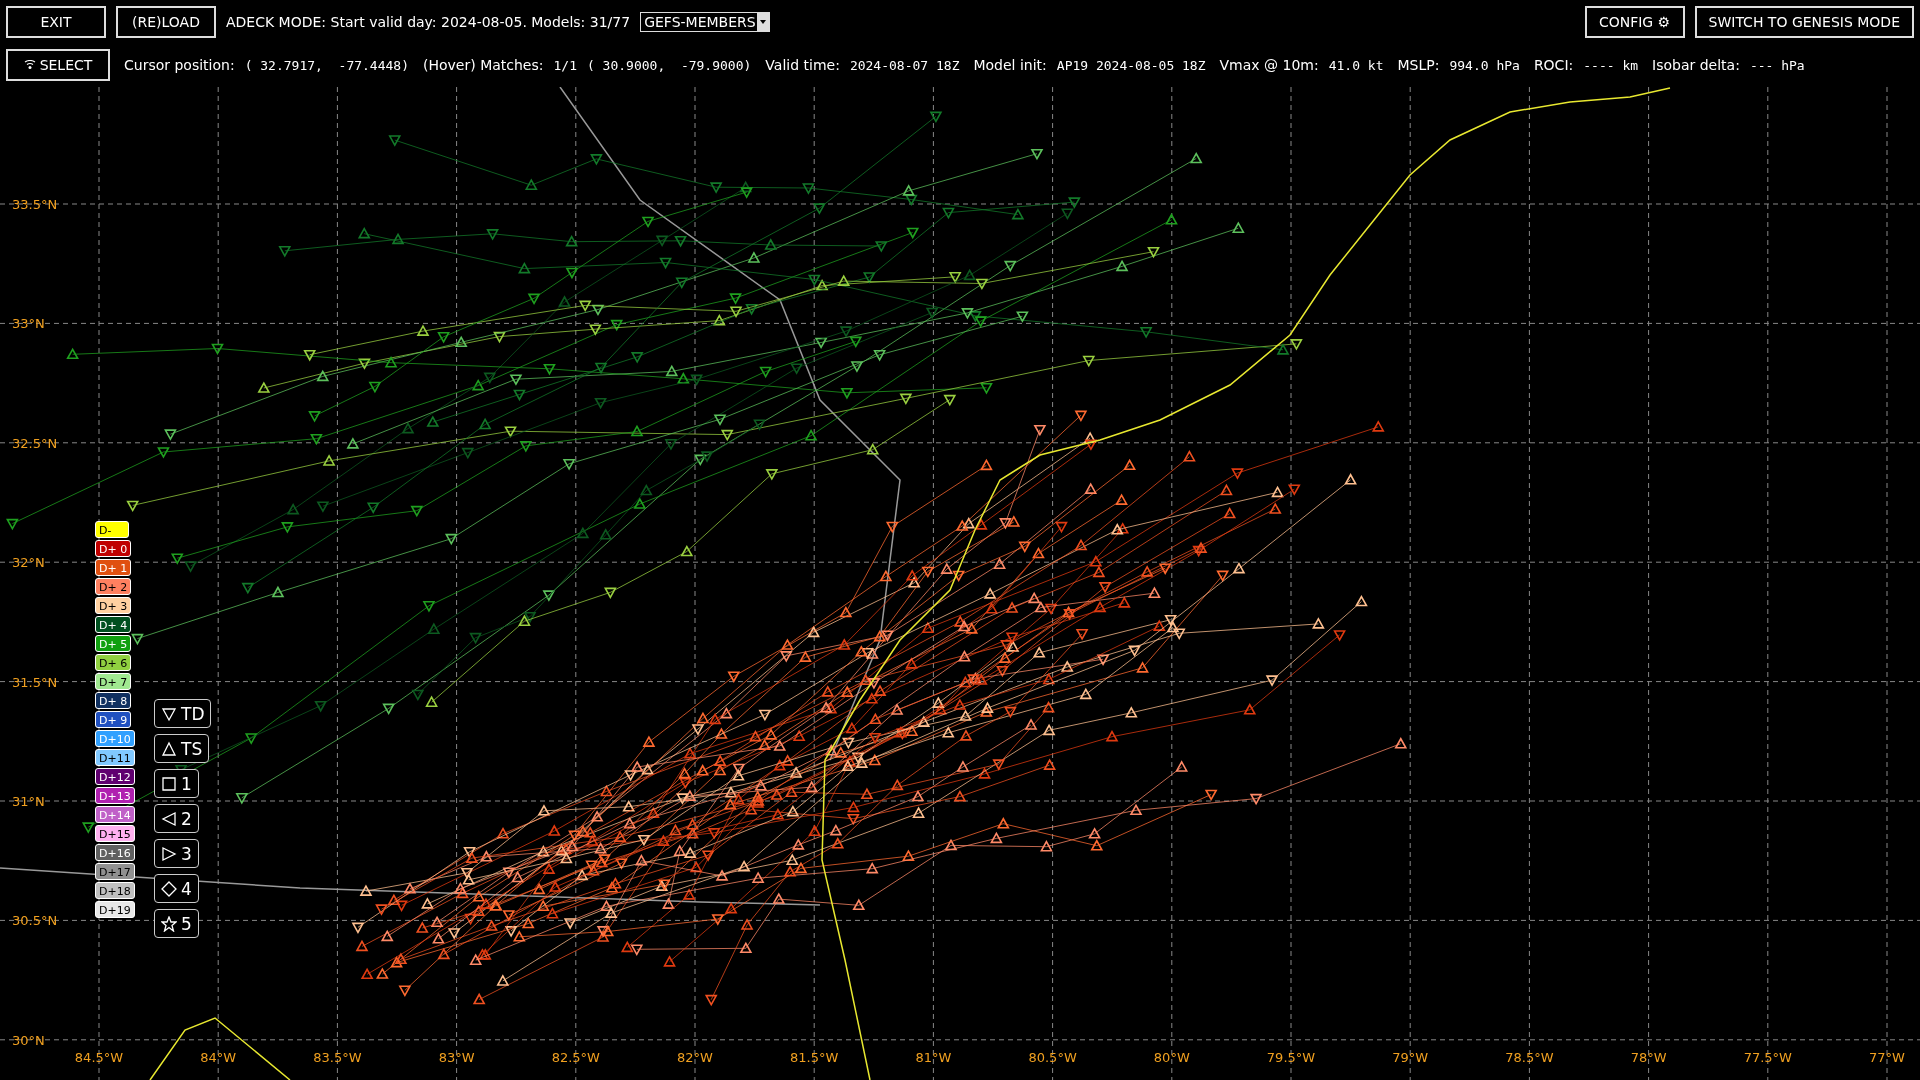  What do you see at coordinates (28, 1040) in the screenshot?
I see `latitude-label: 30°N` at bounding box center [28, 1040].